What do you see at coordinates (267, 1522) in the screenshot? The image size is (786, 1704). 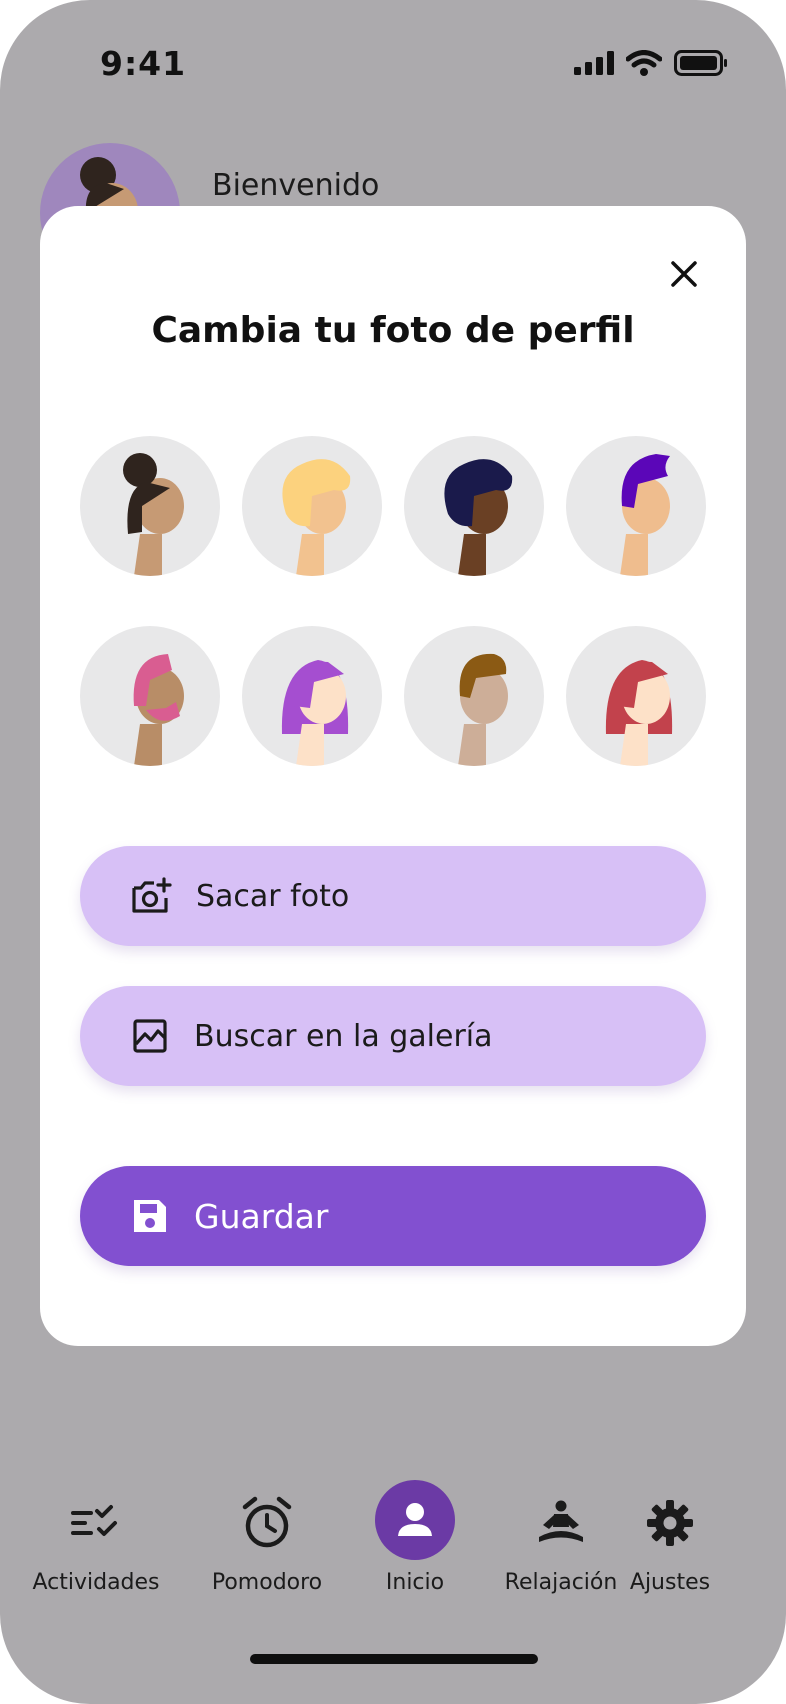 I see `alarm-clock-icon` at bounding box center [267, 1522].